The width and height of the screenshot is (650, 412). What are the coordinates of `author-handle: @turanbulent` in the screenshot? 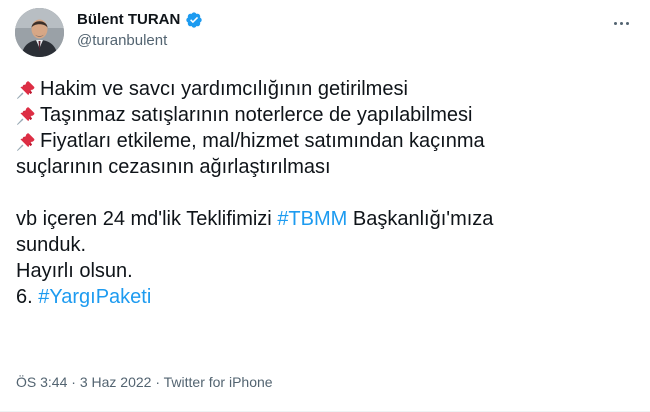 It's located at (122, 41).